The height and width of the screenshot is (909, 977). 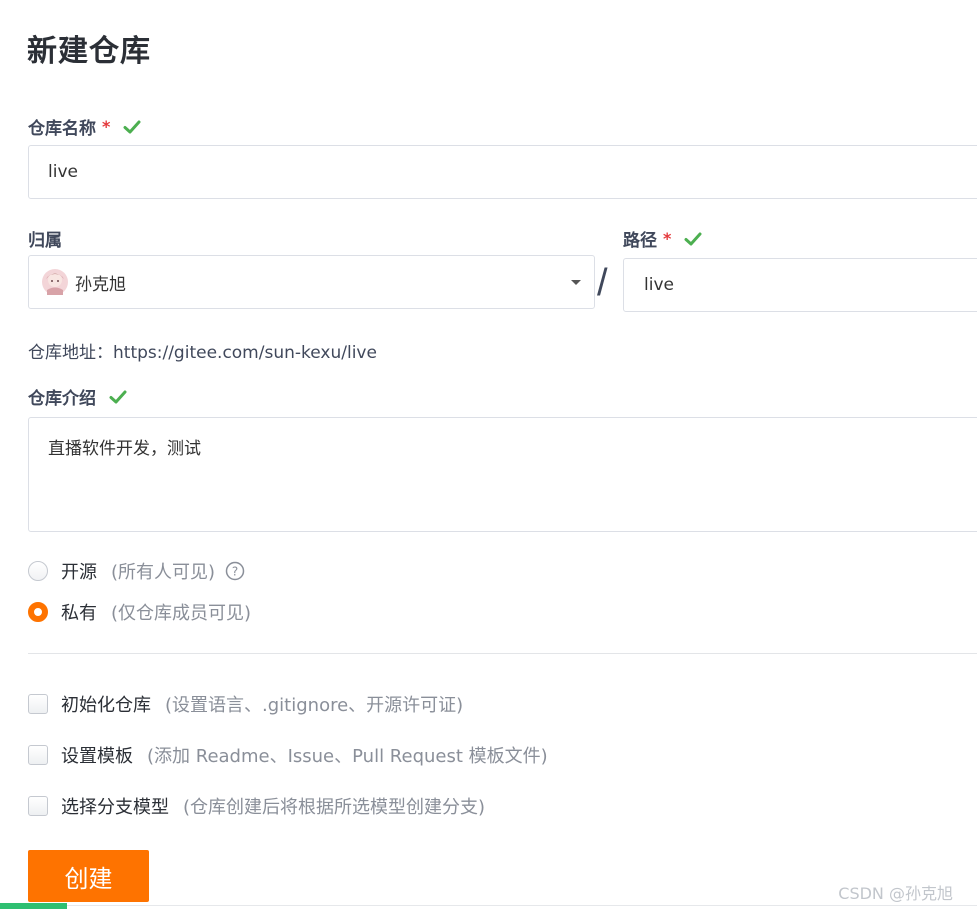 I want to click on extra-option-branch-model: 选择分支模型 (仓库创建后将根据所选模型创建分支), so click(x=256, y=806).